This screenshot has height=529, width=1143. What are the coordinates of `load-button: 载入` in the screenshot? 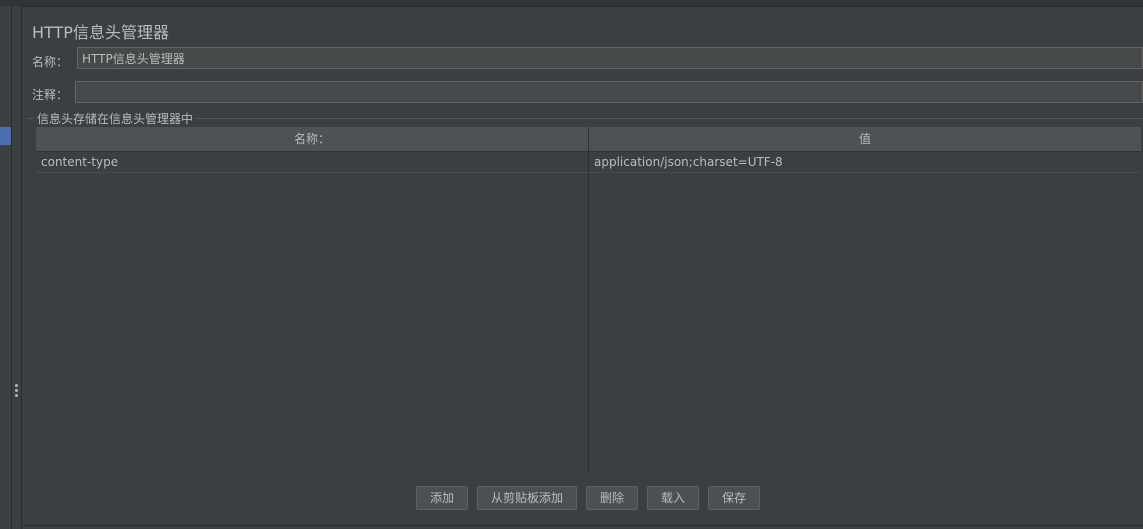 It's located at (673, 498).